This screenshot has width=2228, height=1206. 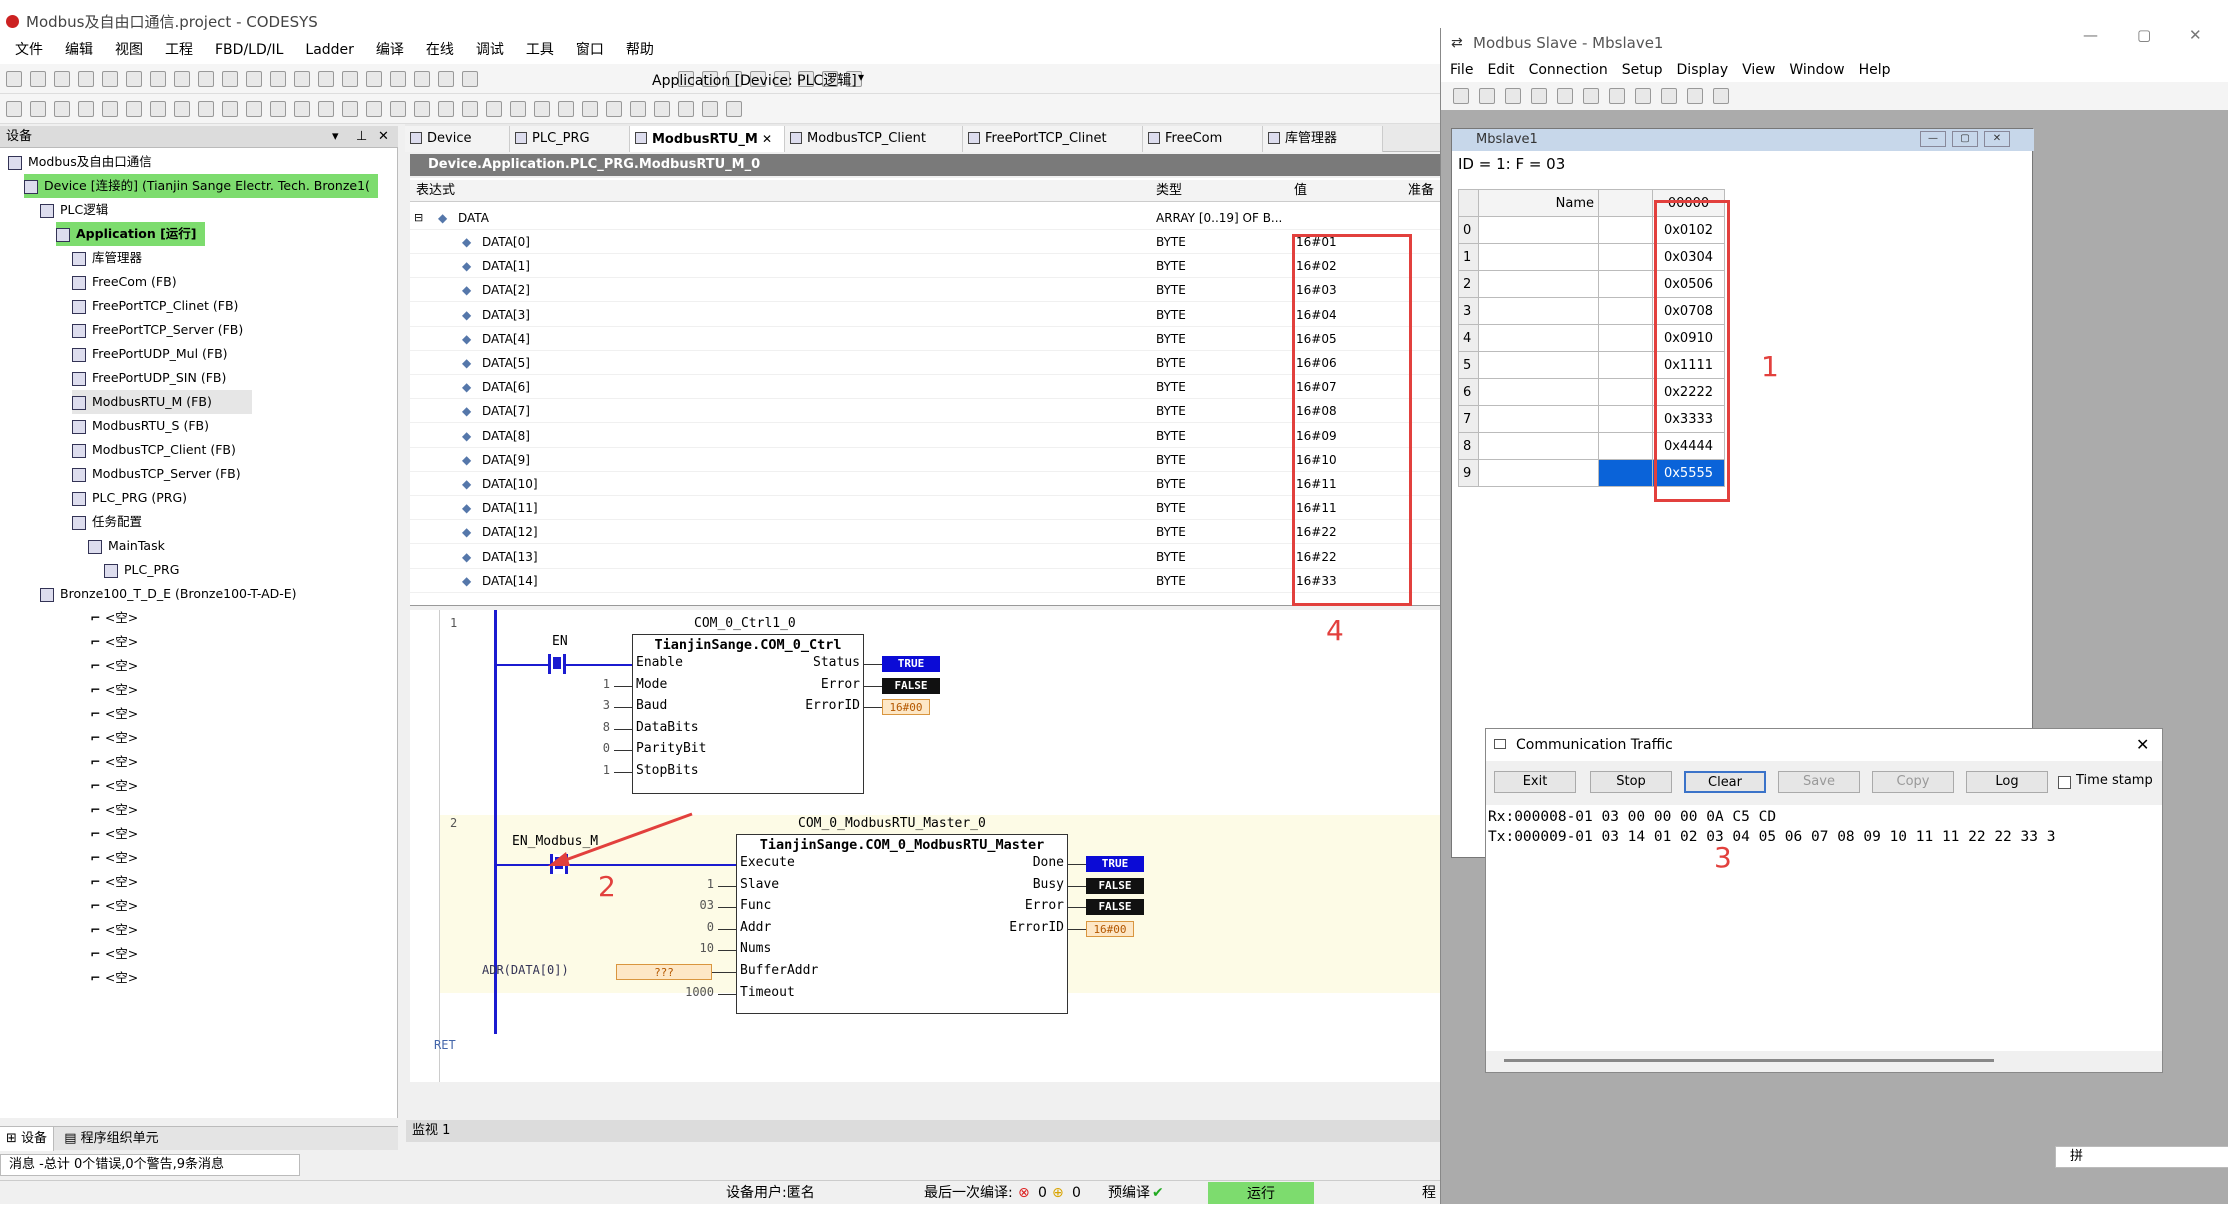 I want to click on tree-item: MainTask, so click(x=126, y=546).